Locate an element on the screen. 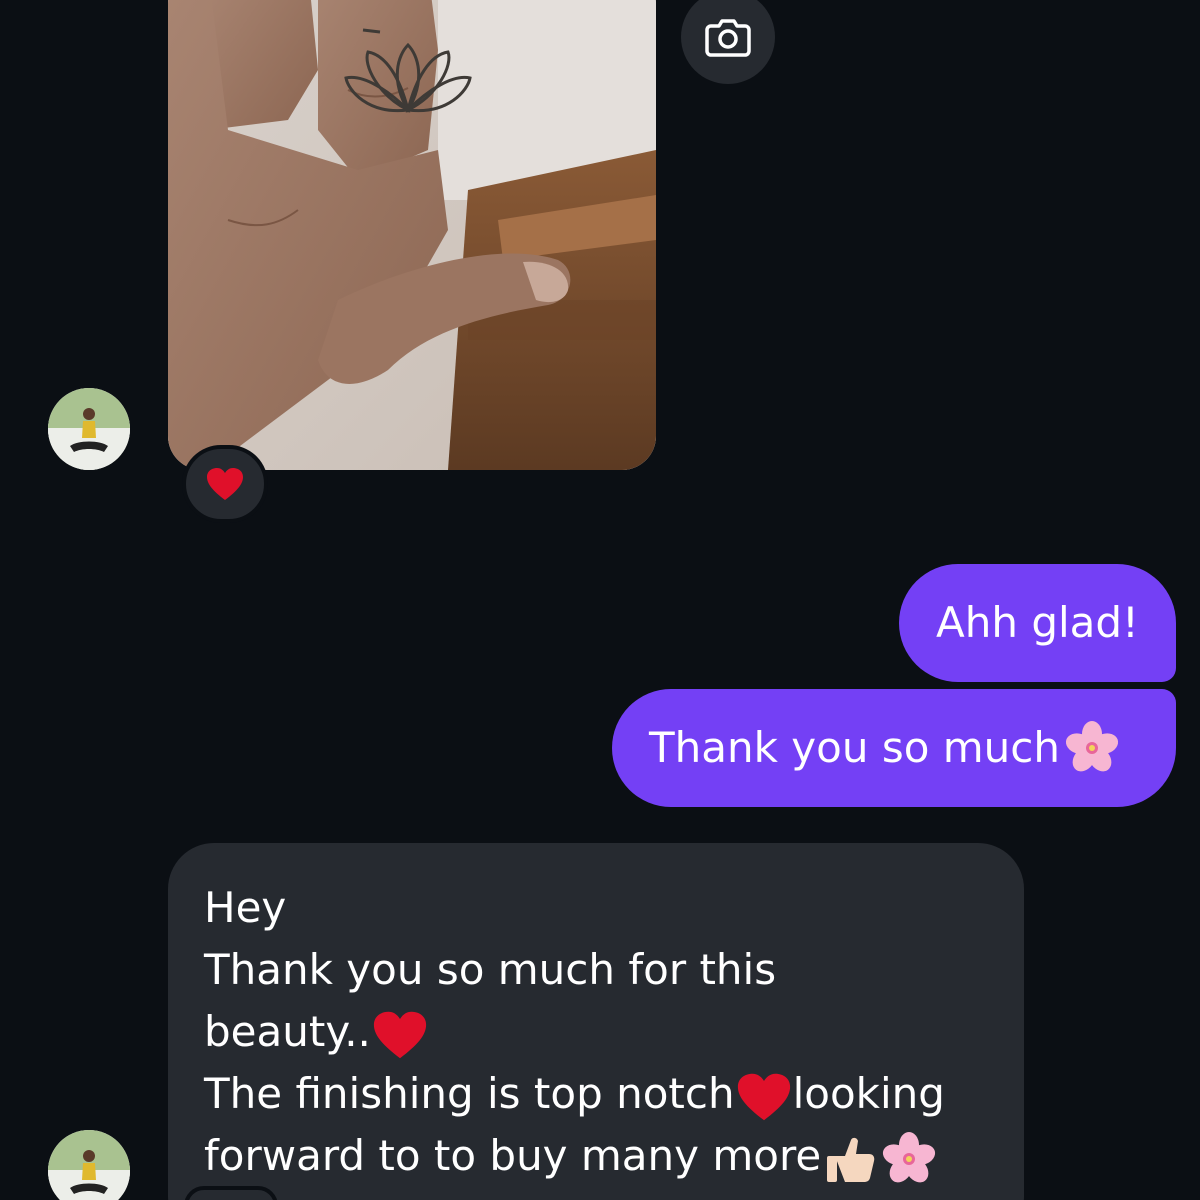 This screenshot has width=1200, height=1200. message-text: Ahh glad! is located at coordinates (1037, 622).